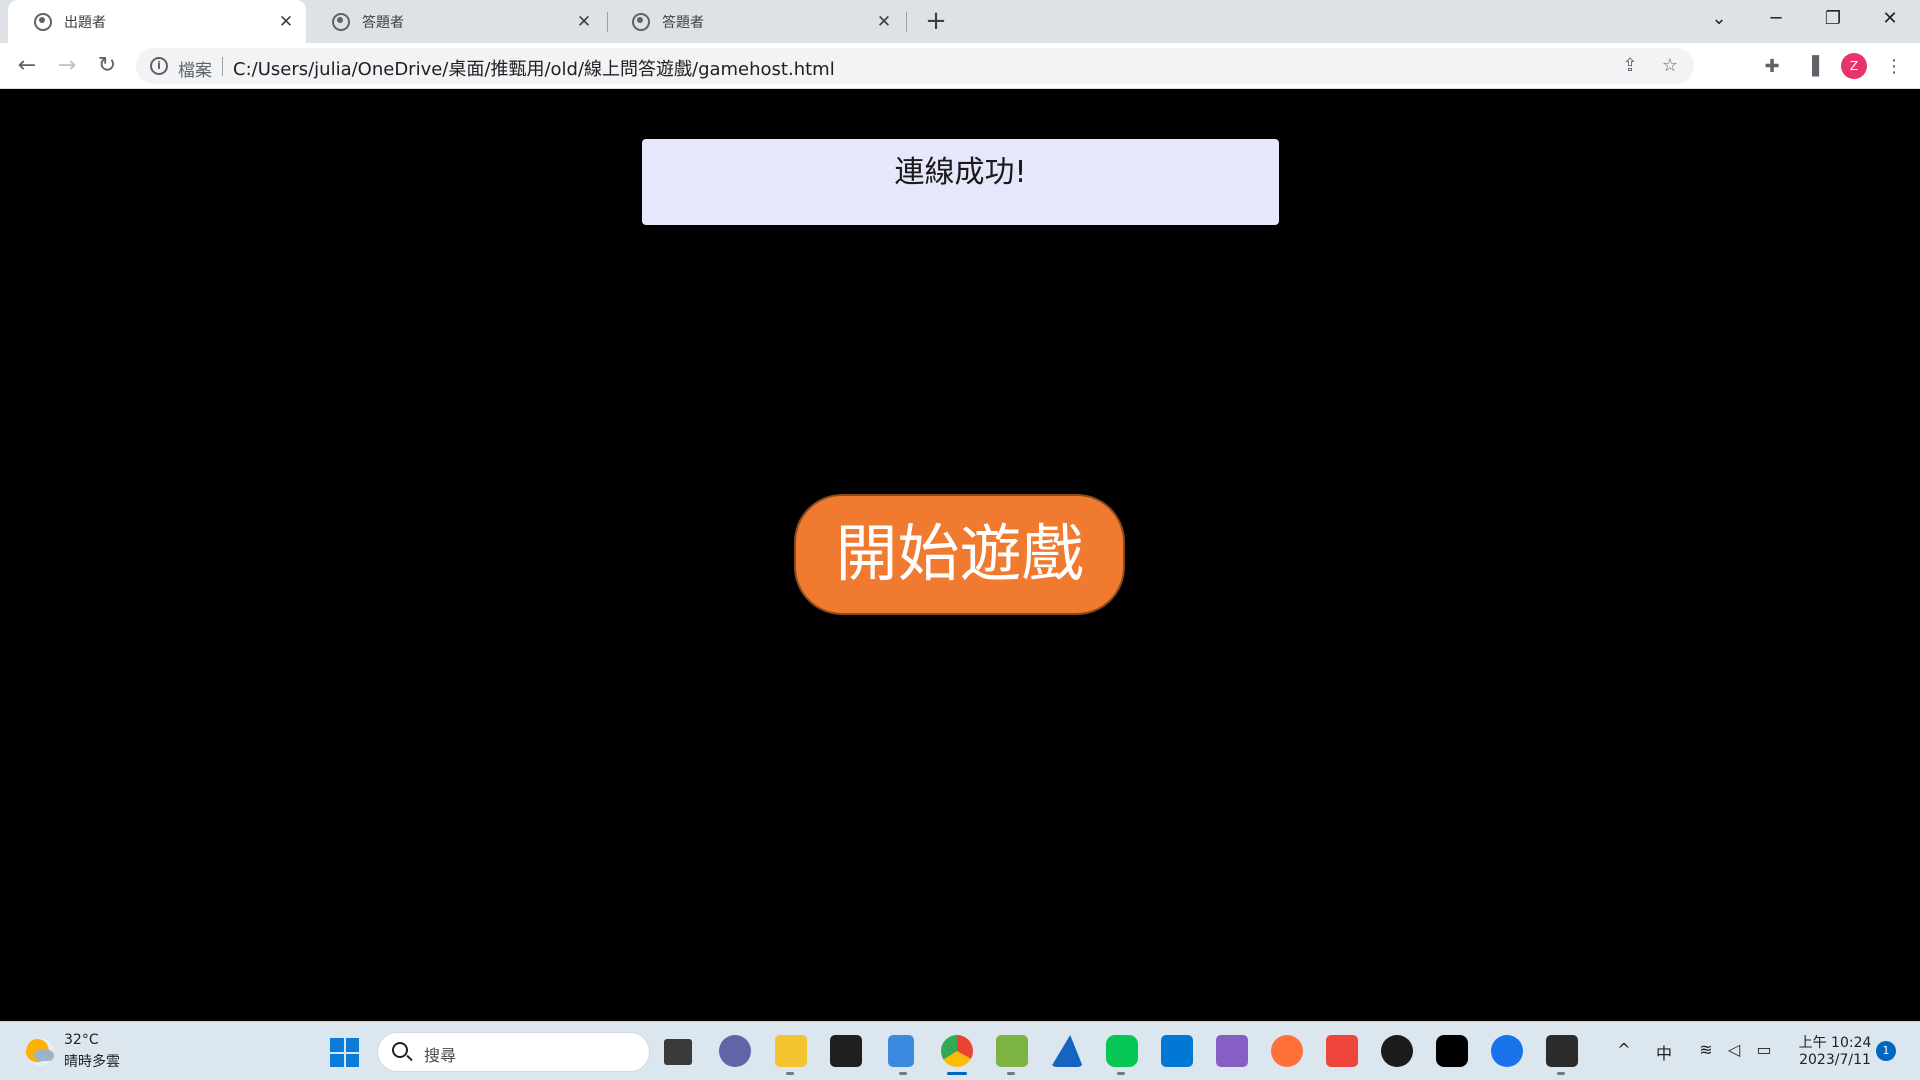 This screenshot has width=1920, height=1080. Describe the element at coordinates (957, 1055) in the screenshot. I see `chrome-icon` at that location.